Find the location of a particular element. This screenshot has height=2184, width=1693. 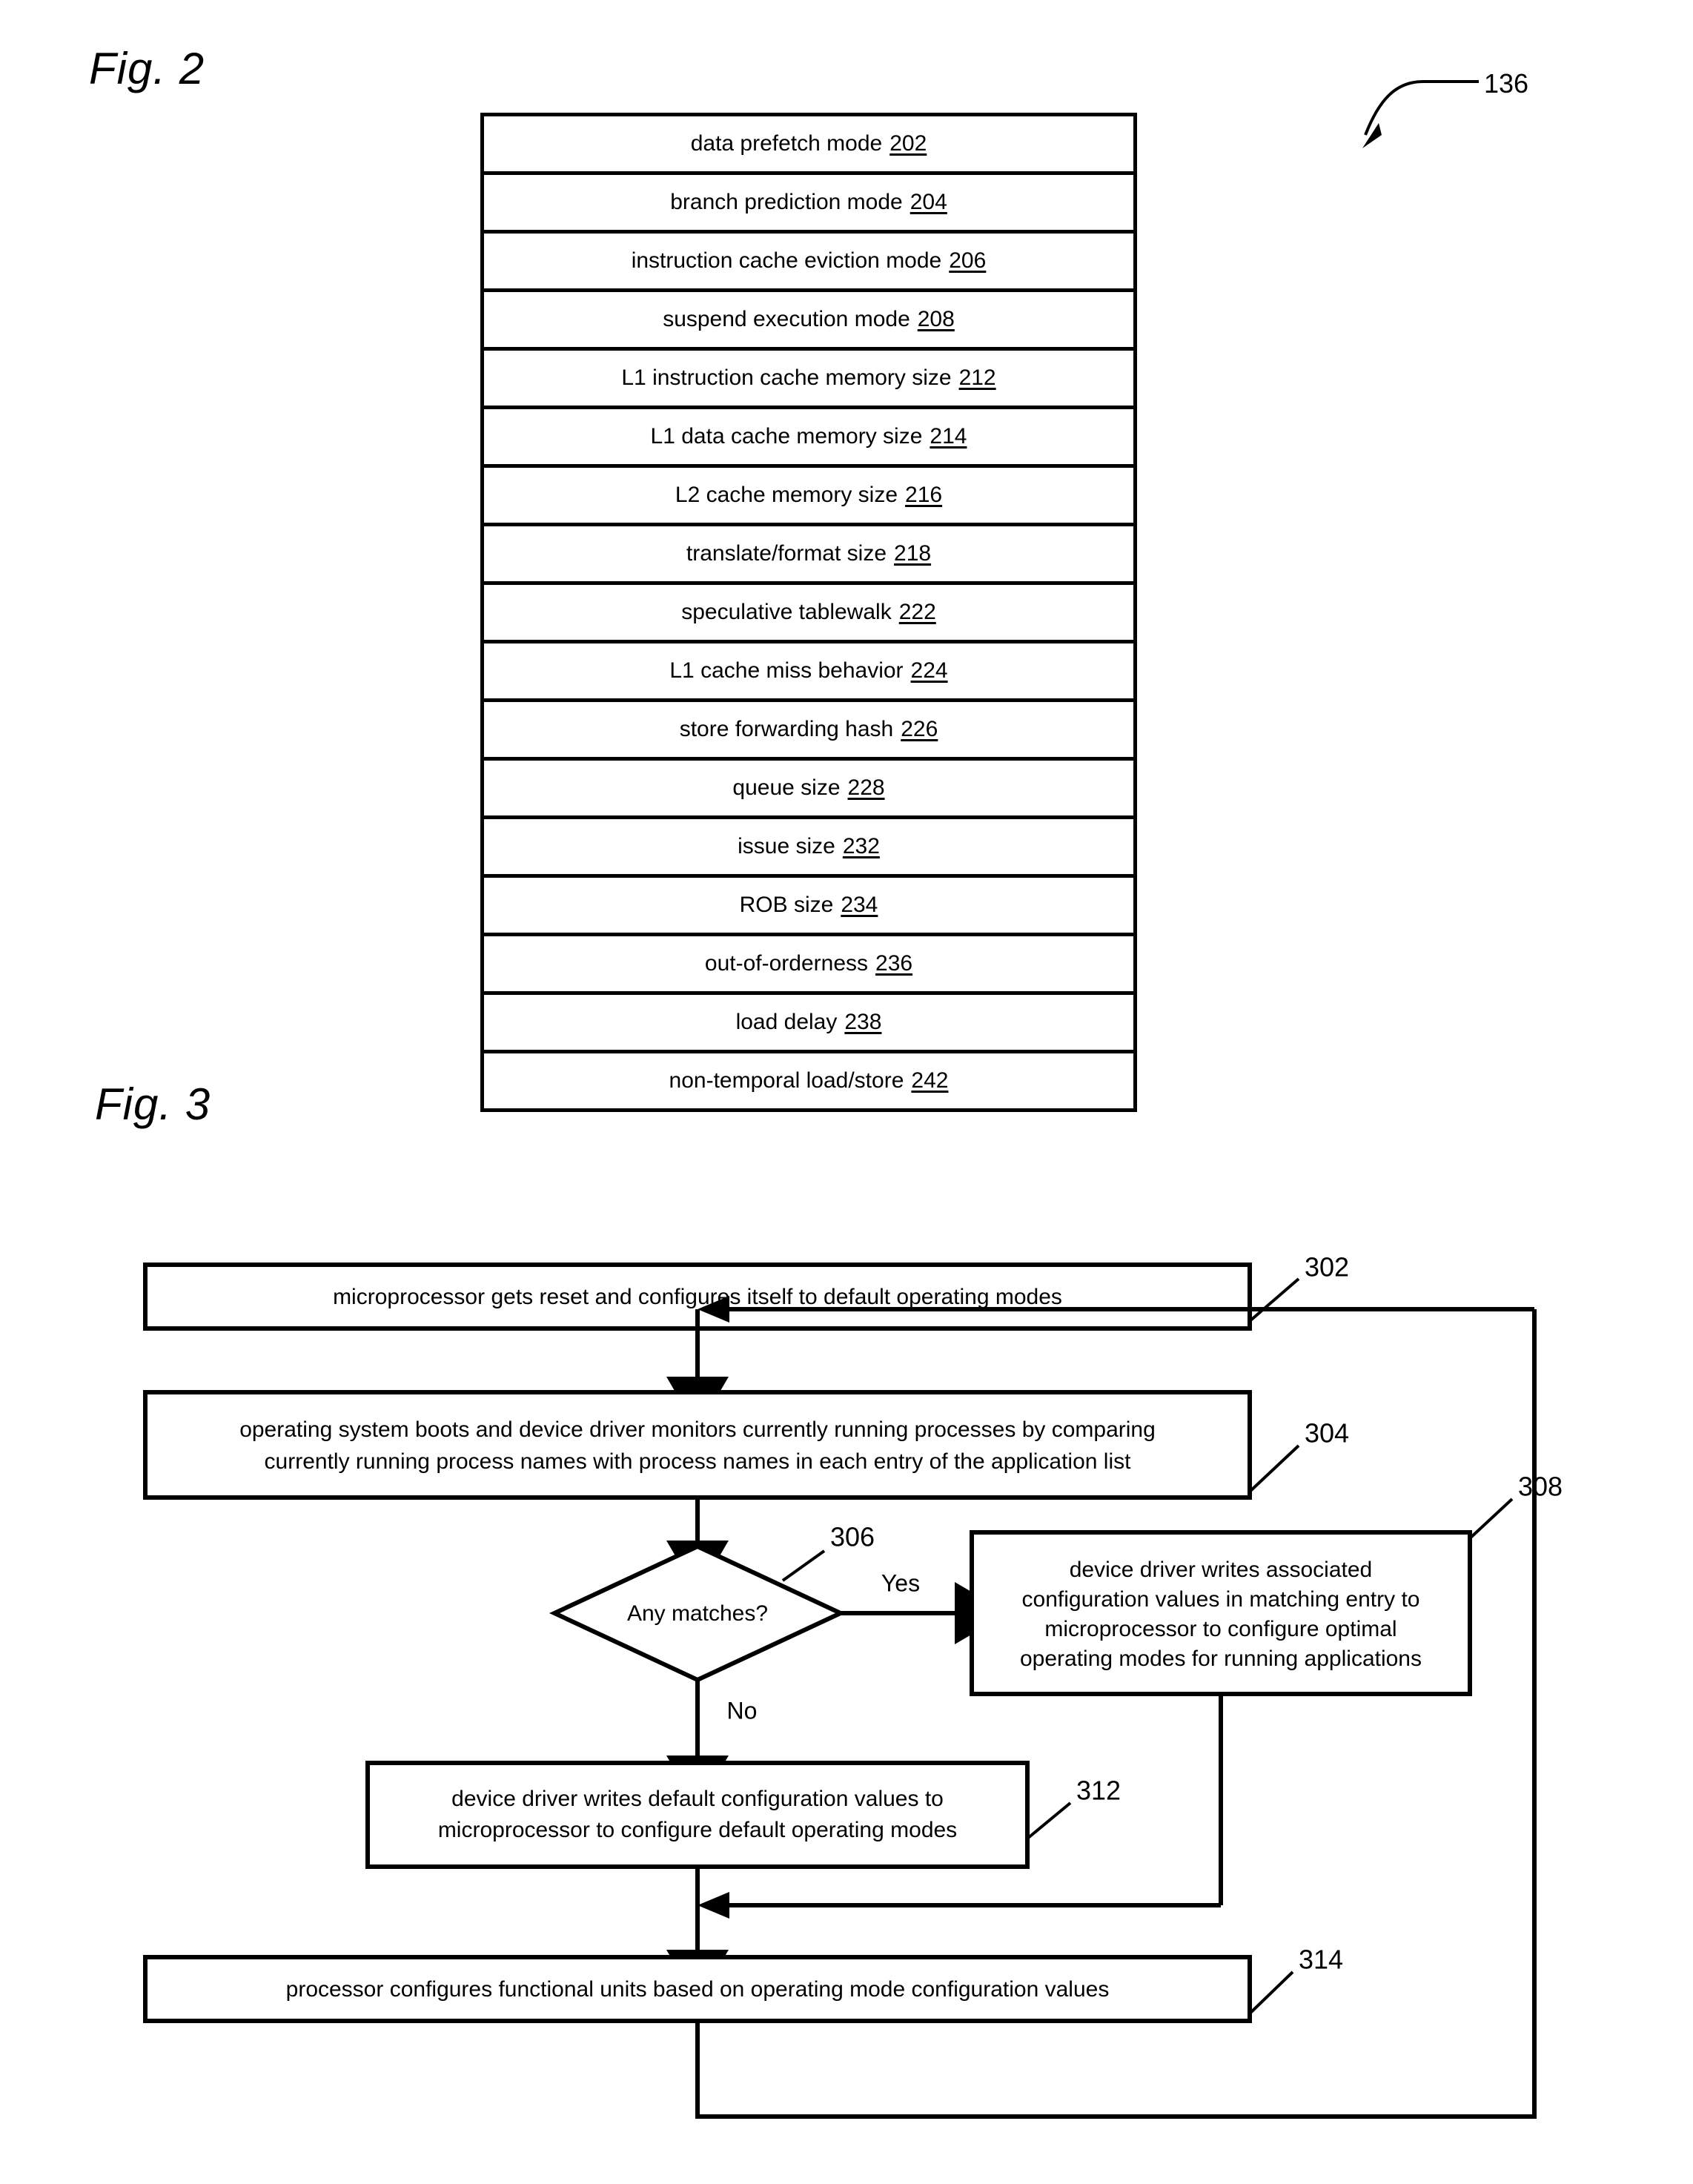

flow-box-308-line-0: device driver writes associated is located at coordinates (1221, 1570).